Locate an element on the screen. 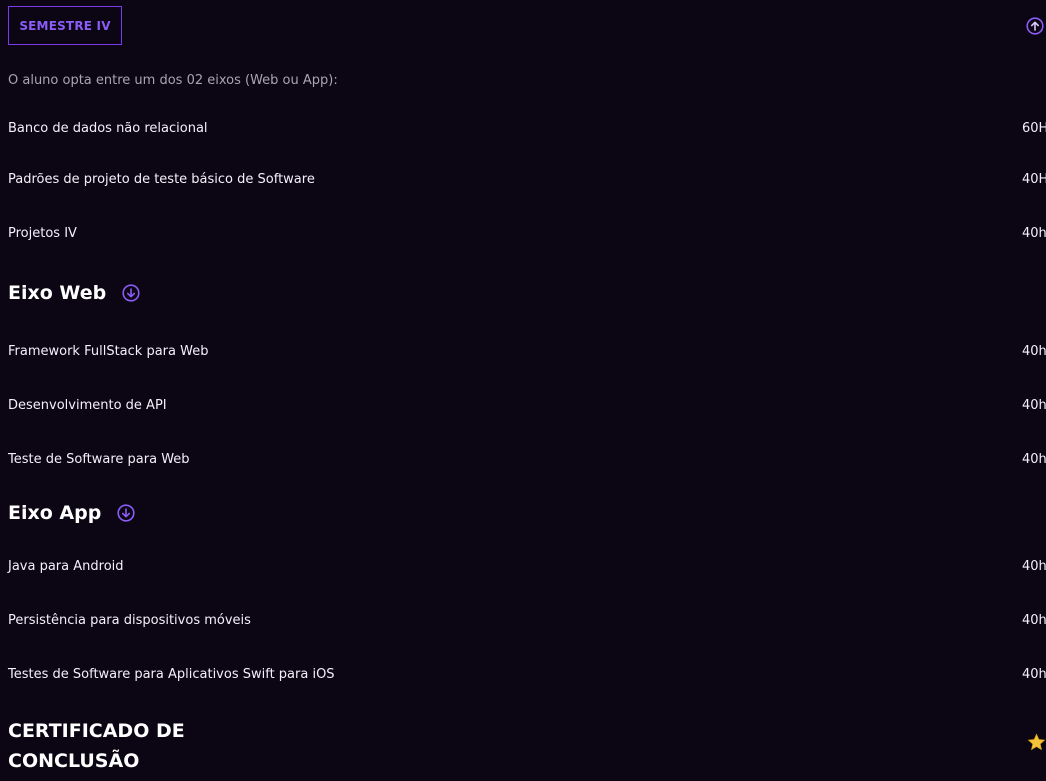 The height and width of the screenshot is (781, 1046). axis-web-header: Eixo Web is located at coordinates (74, 293).